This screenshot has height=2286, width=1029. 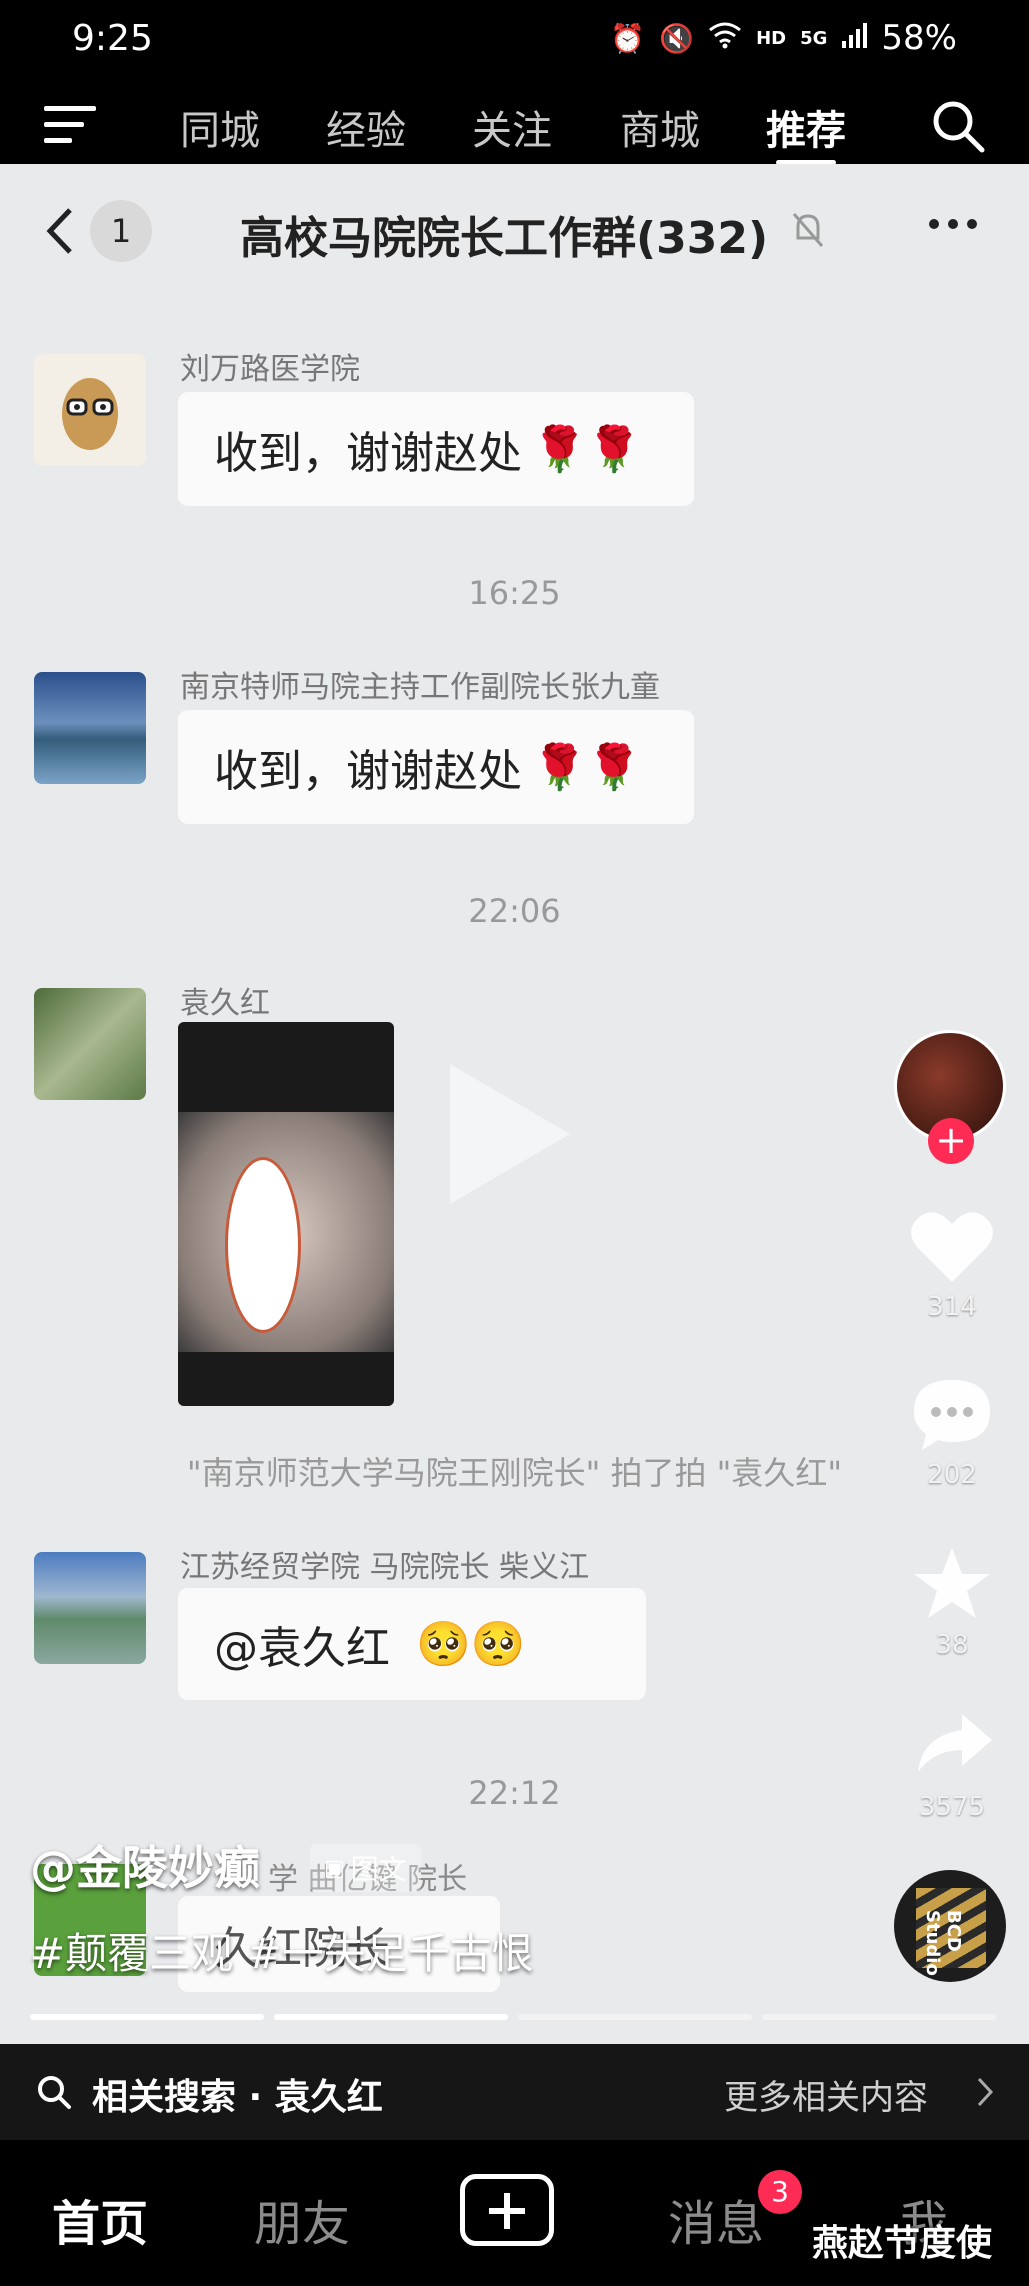 What do you see at coordinates (854, 38) in the screenshot?
I see `signal-icon` at bounding box center [854, 38].